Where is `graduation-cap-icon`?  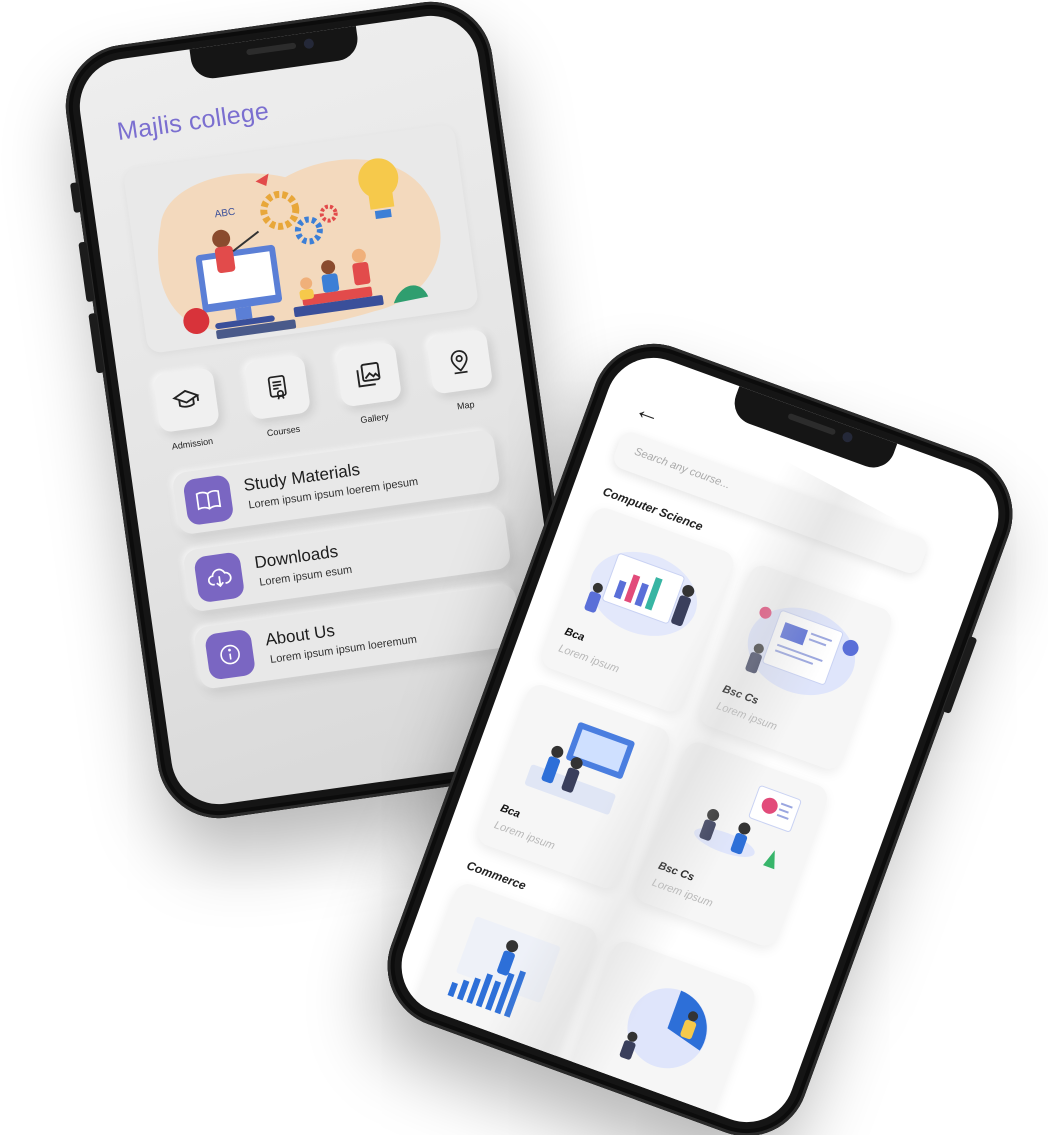 graduation-cap-icon is located at coordinates (186, 398).